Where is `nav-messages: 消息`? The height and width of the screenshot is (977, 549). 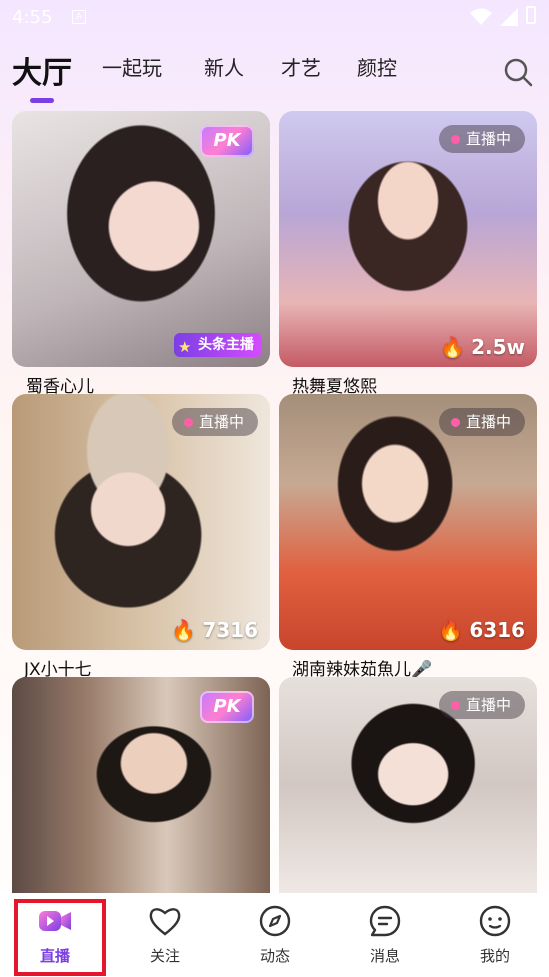 nav-messages: 消息 is located at coordinates (385, 935).